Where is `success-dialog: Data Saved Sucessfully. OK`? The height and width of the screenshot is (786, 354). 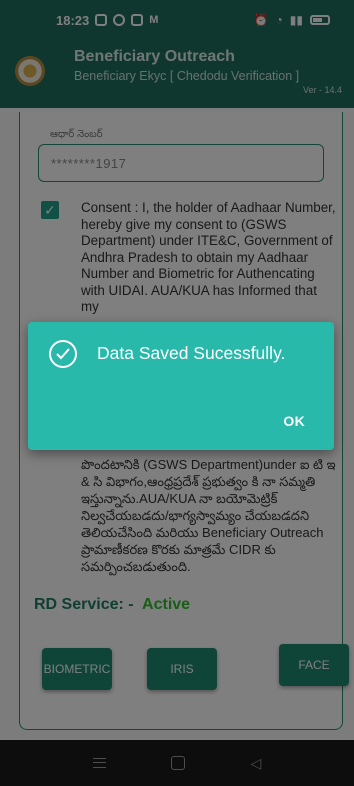
success-dialog: Data Saved Sucessfully. OK is located at coordinates (181, 386).